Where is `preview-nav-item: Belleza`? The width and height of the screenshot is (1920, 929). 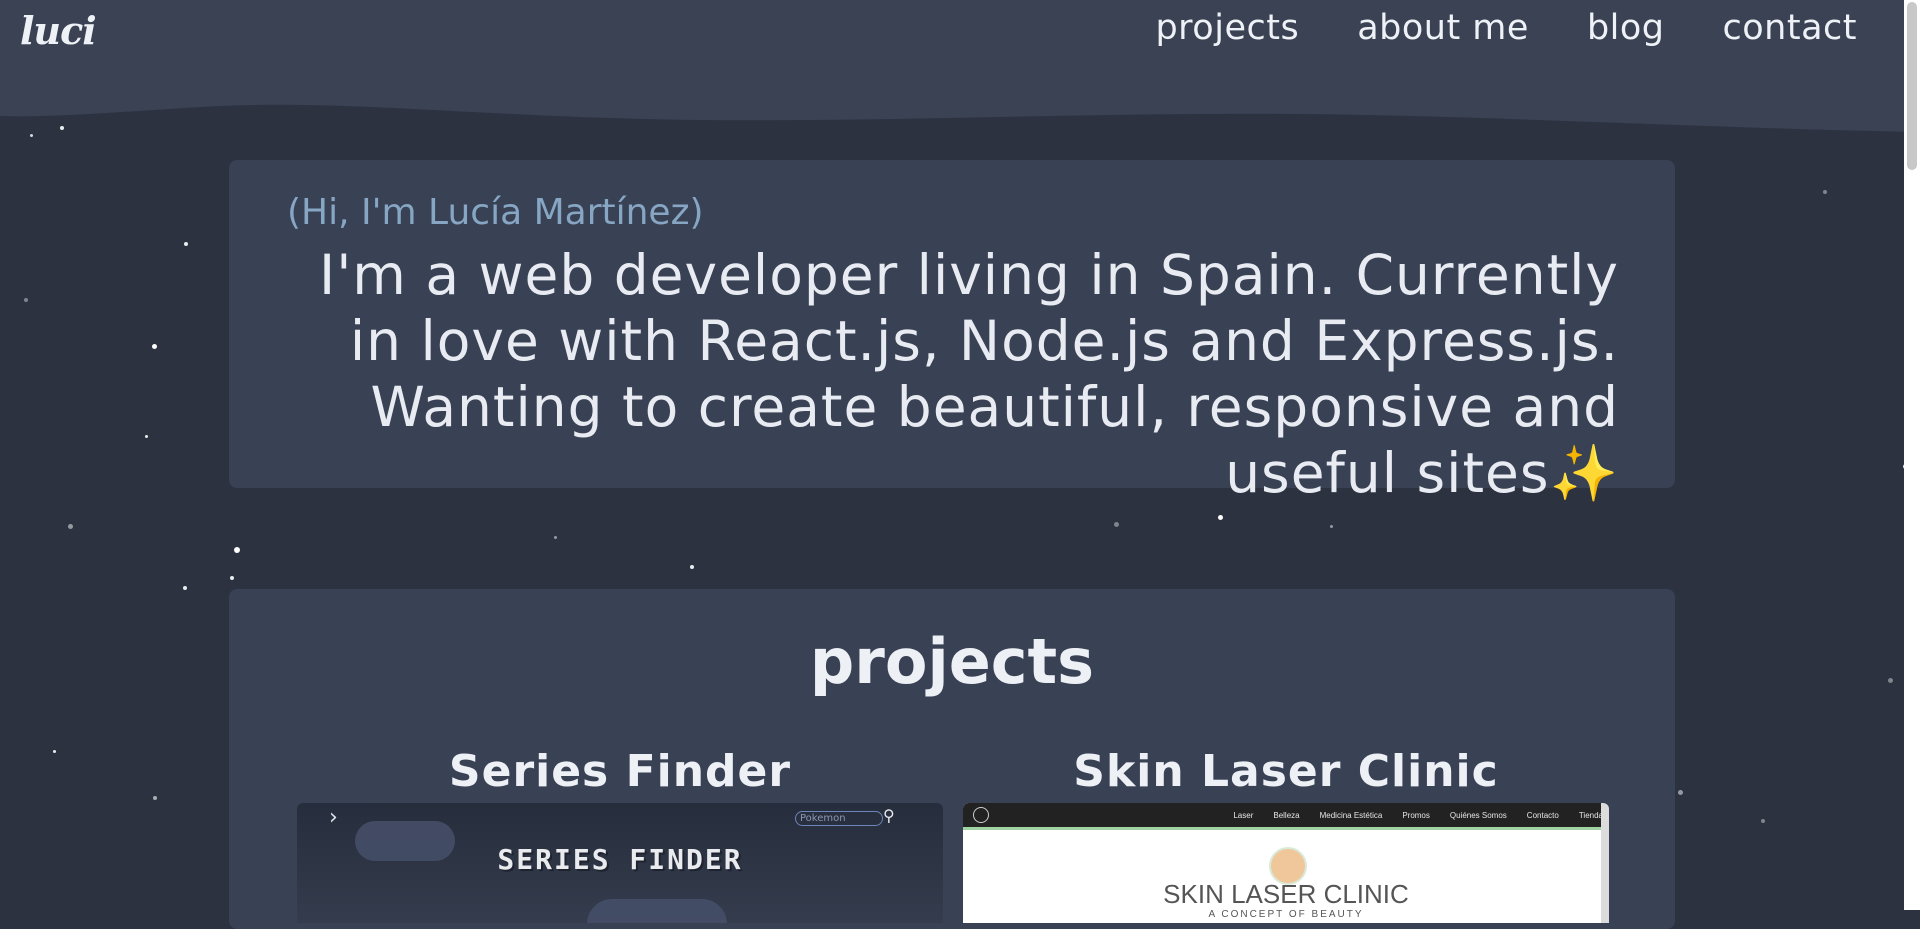
preview-nav-item: Belleza is located at coordinates (1286, 815).